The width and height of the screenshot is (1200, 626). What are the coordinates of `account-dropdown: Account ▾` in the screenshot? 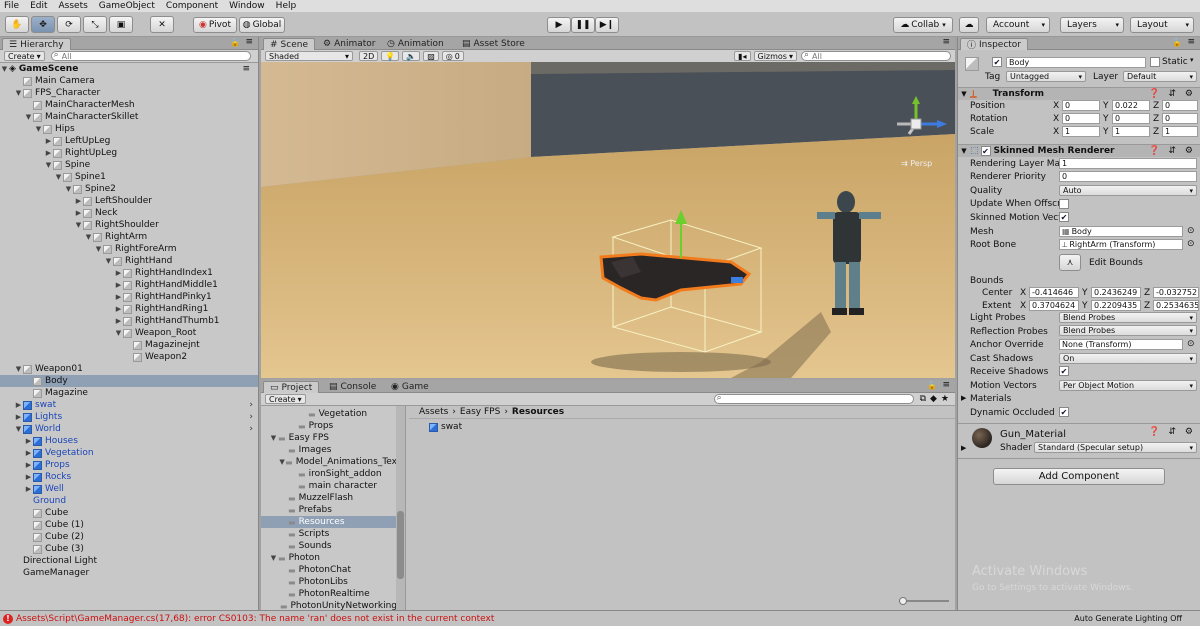 It's located at (1018, 25).